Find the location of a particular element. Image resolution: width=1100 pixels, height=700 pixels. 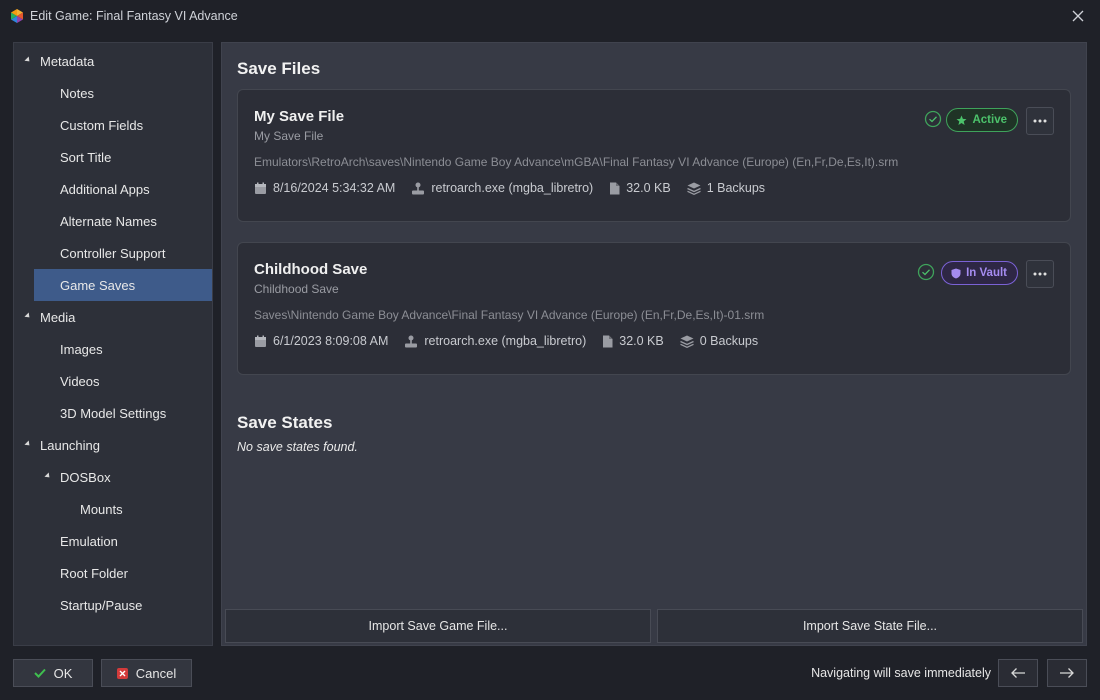

sidebar-item-notes: Notes is located at coordinates (113, 93).